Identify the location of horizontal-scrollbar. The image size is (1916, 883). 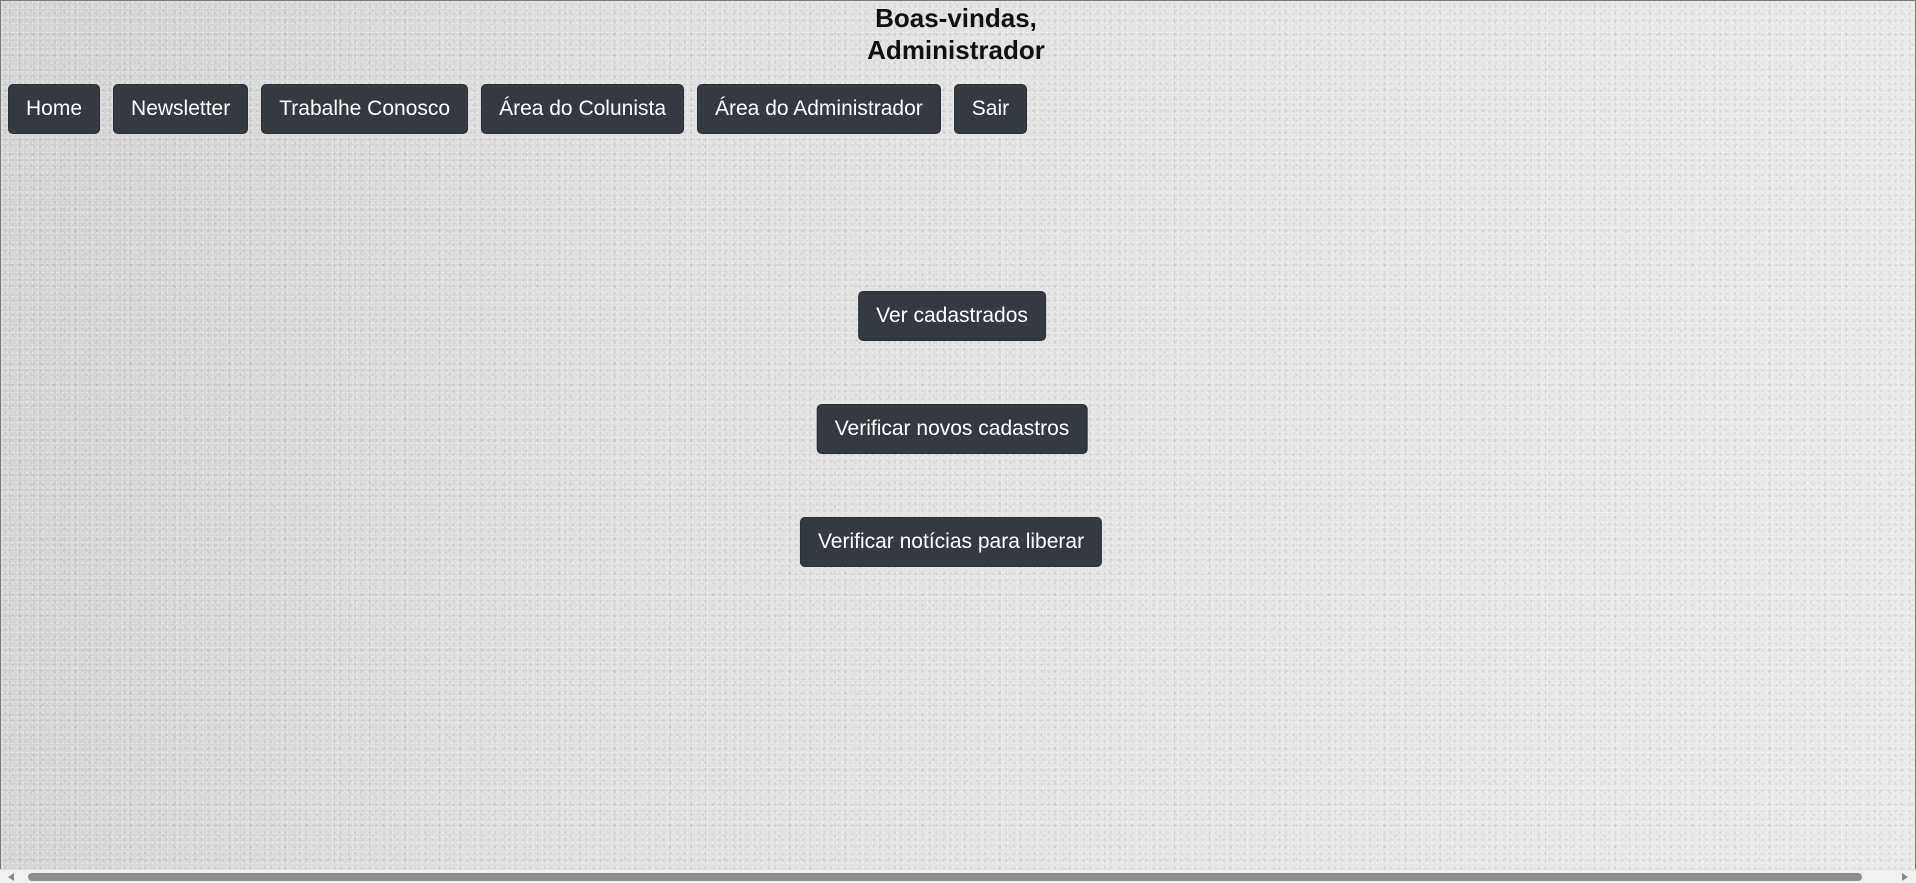
(958, 876).